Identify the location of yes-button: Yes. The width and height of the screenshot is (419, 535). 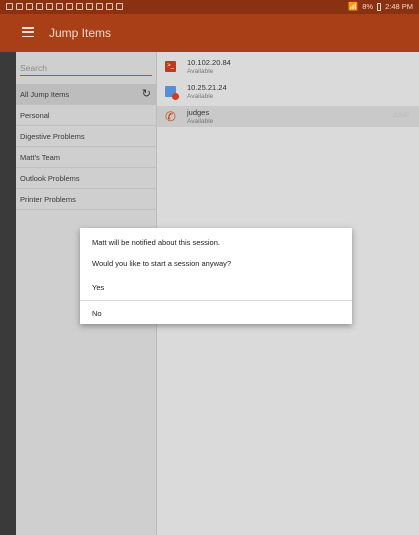
(216, 287).